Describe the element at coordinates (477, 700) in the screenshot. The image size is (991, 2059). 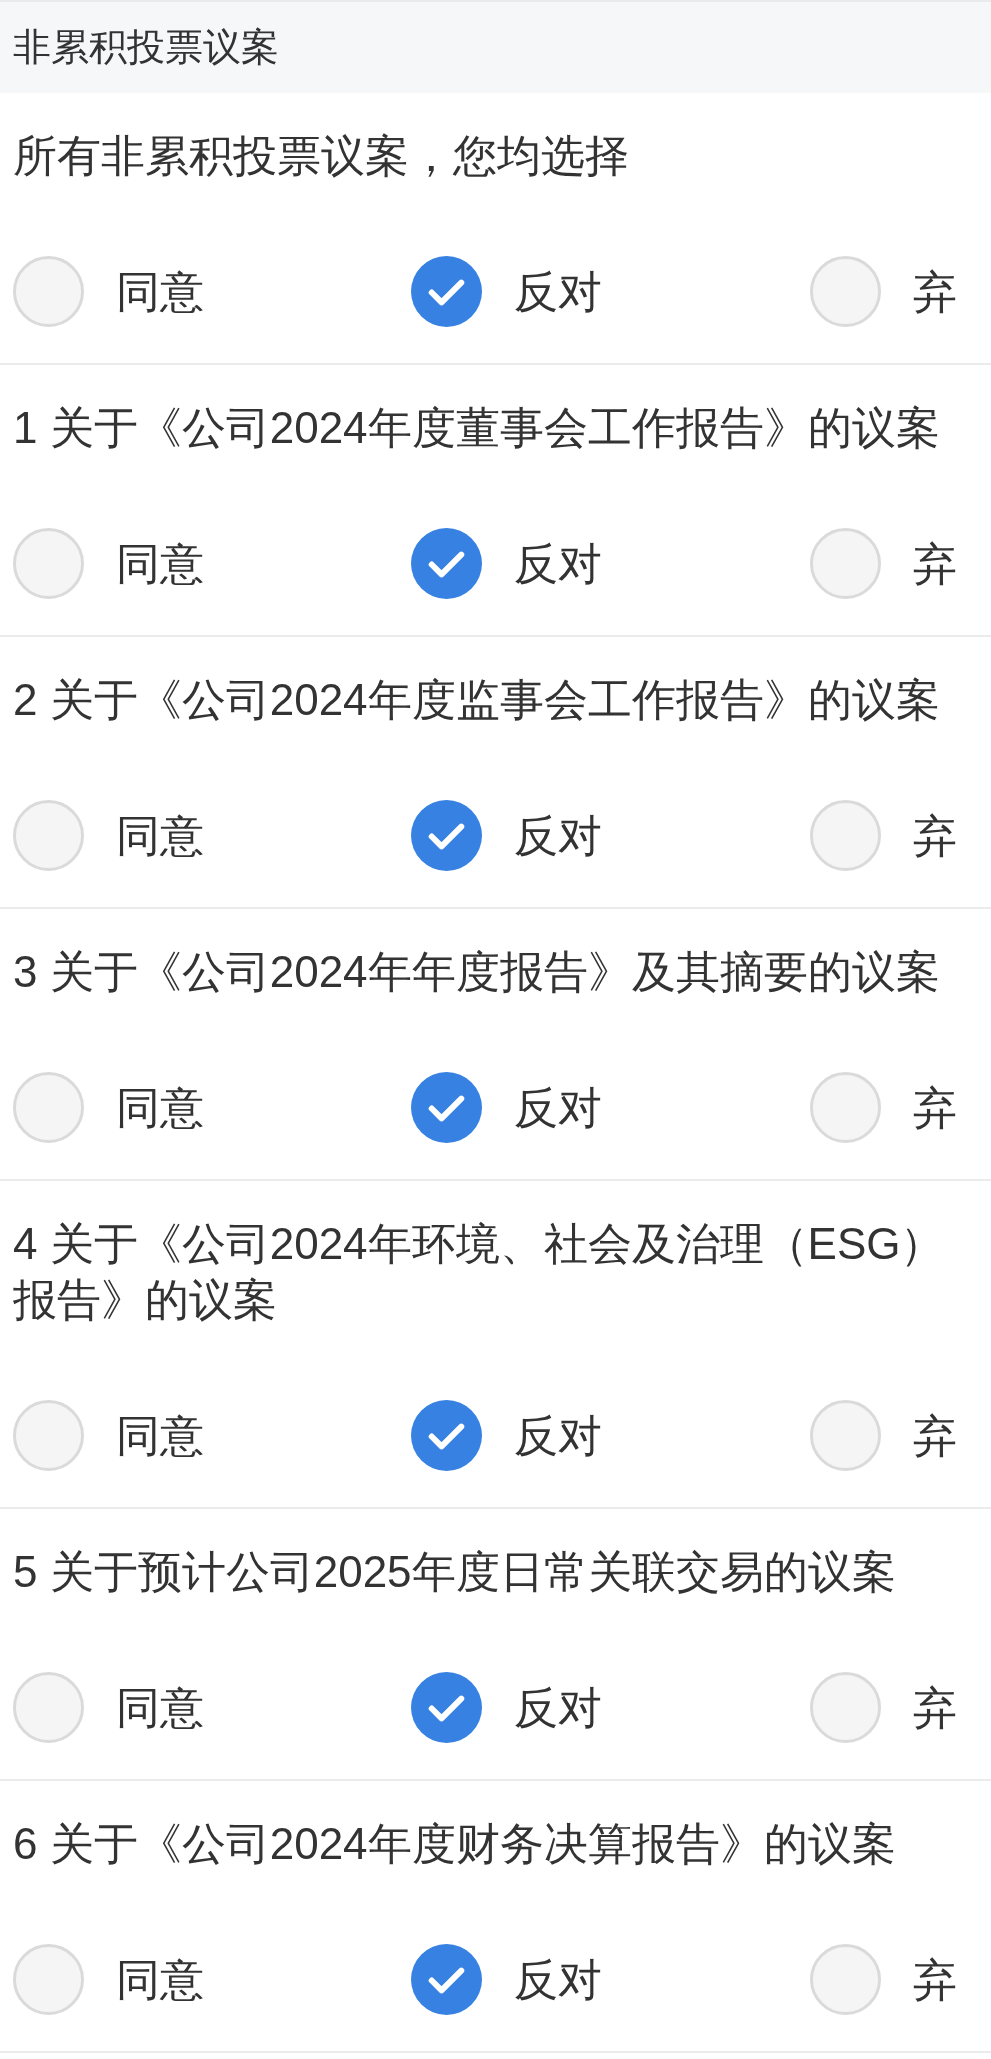
I see `proposal-title: 2 关于《公司2024年度监事会工作报告》的议案` at that location.